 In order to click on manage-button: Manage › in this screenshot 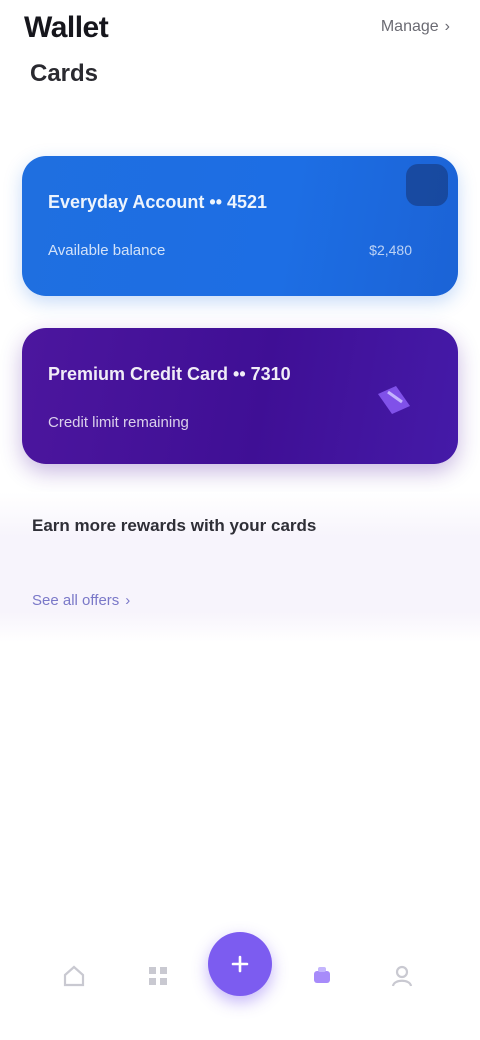, I will do `click(415, 27)`.